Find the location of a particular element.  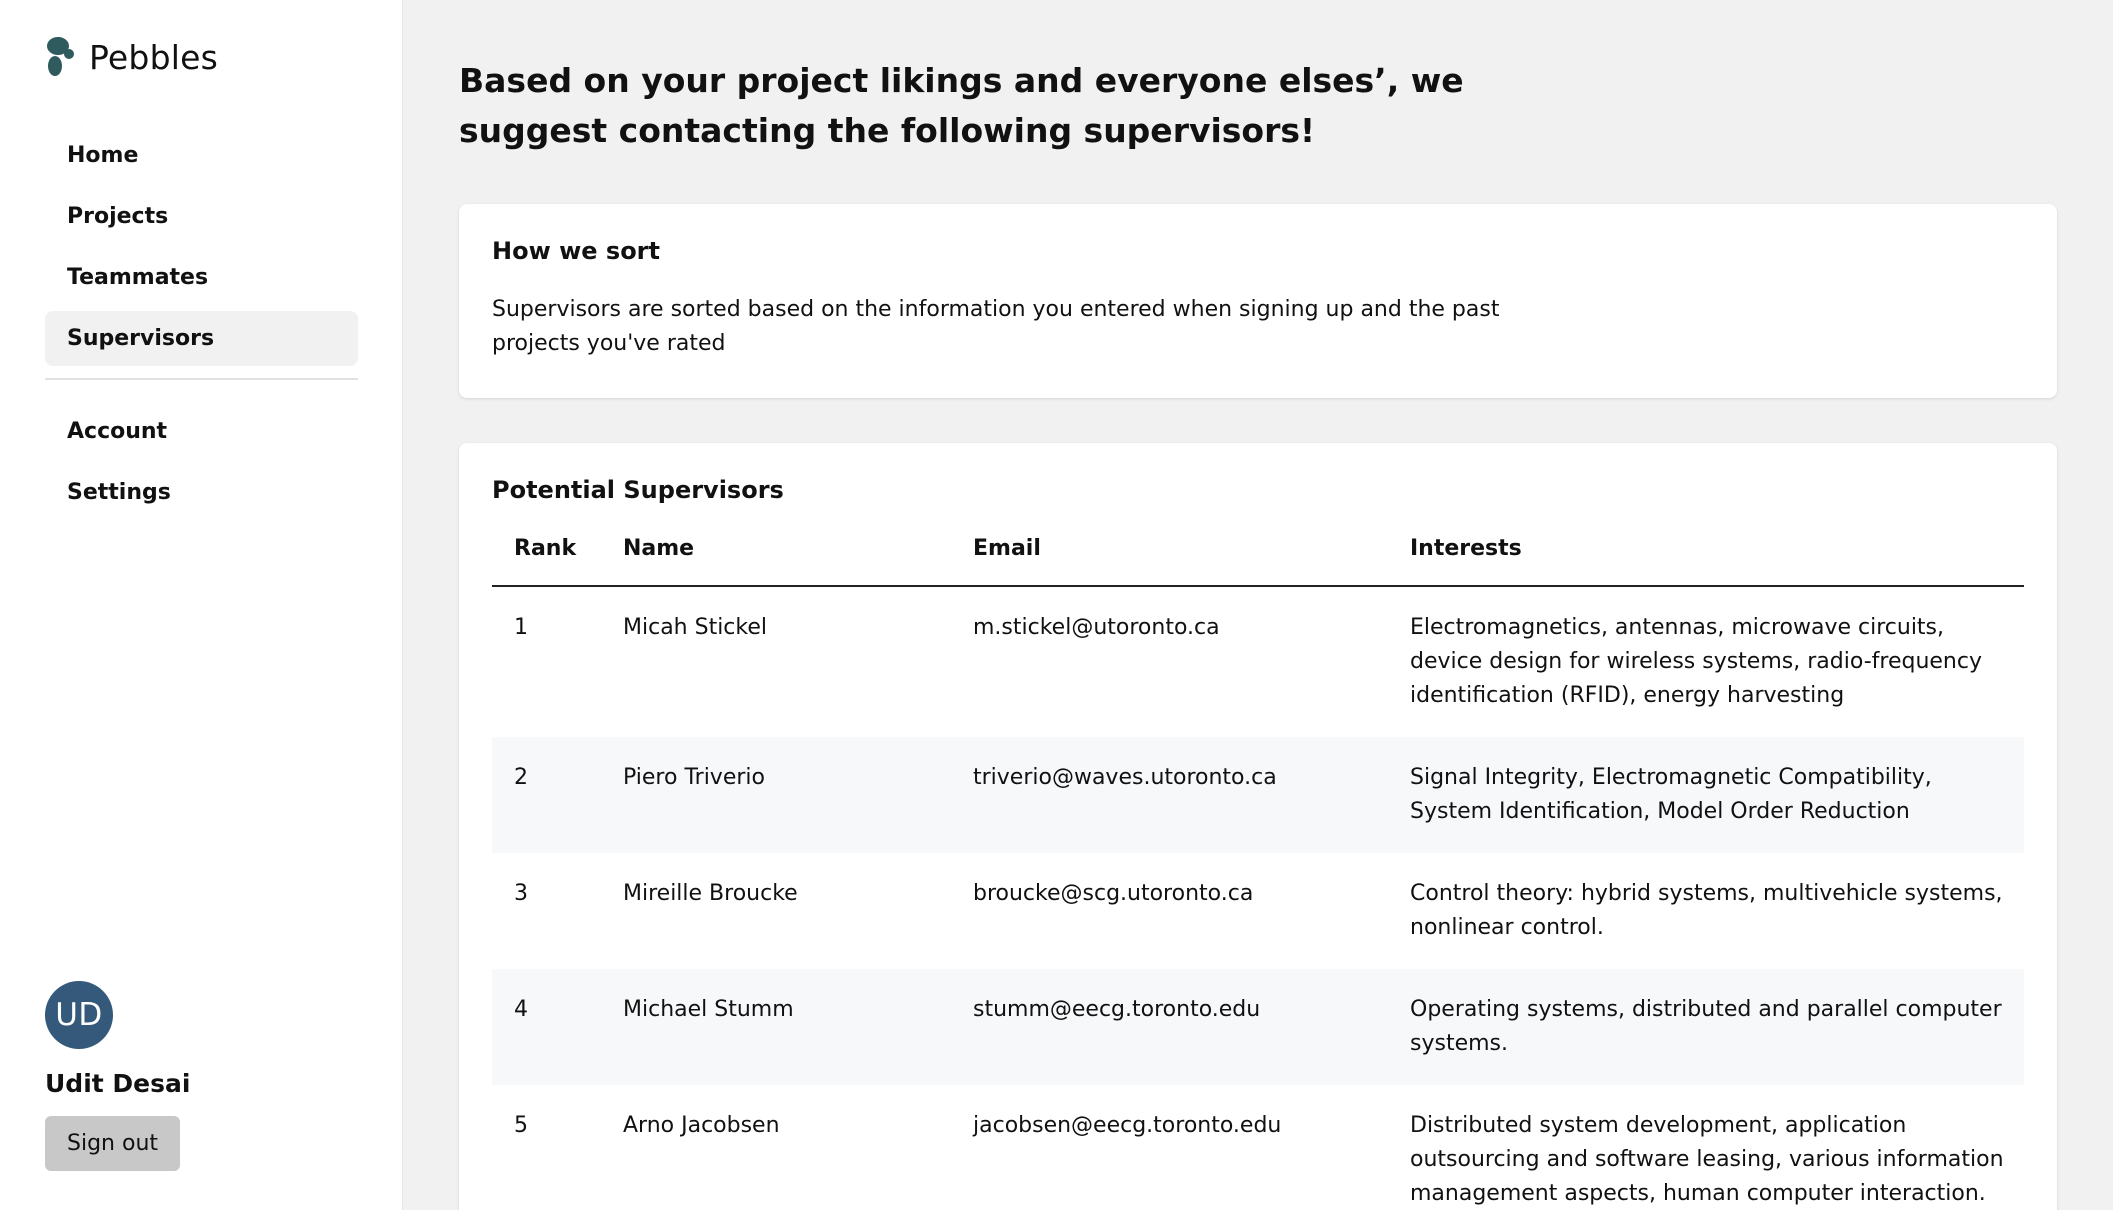

user-name: Udit Desai is located at coordinates (118, 1083).